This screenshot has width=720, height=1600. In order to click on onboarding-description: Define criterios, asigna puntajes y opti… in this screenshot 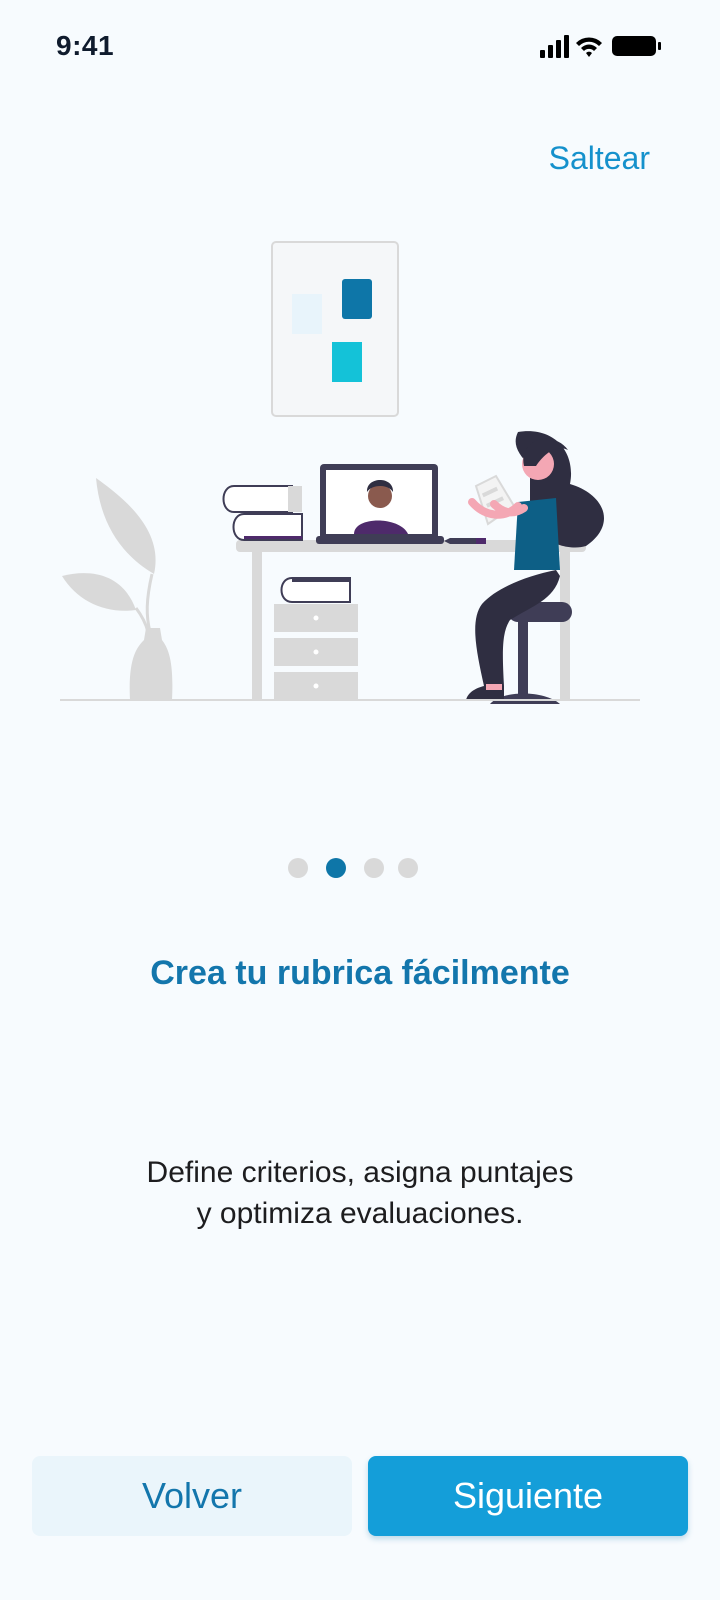, I will do `click(360, 1193)`.